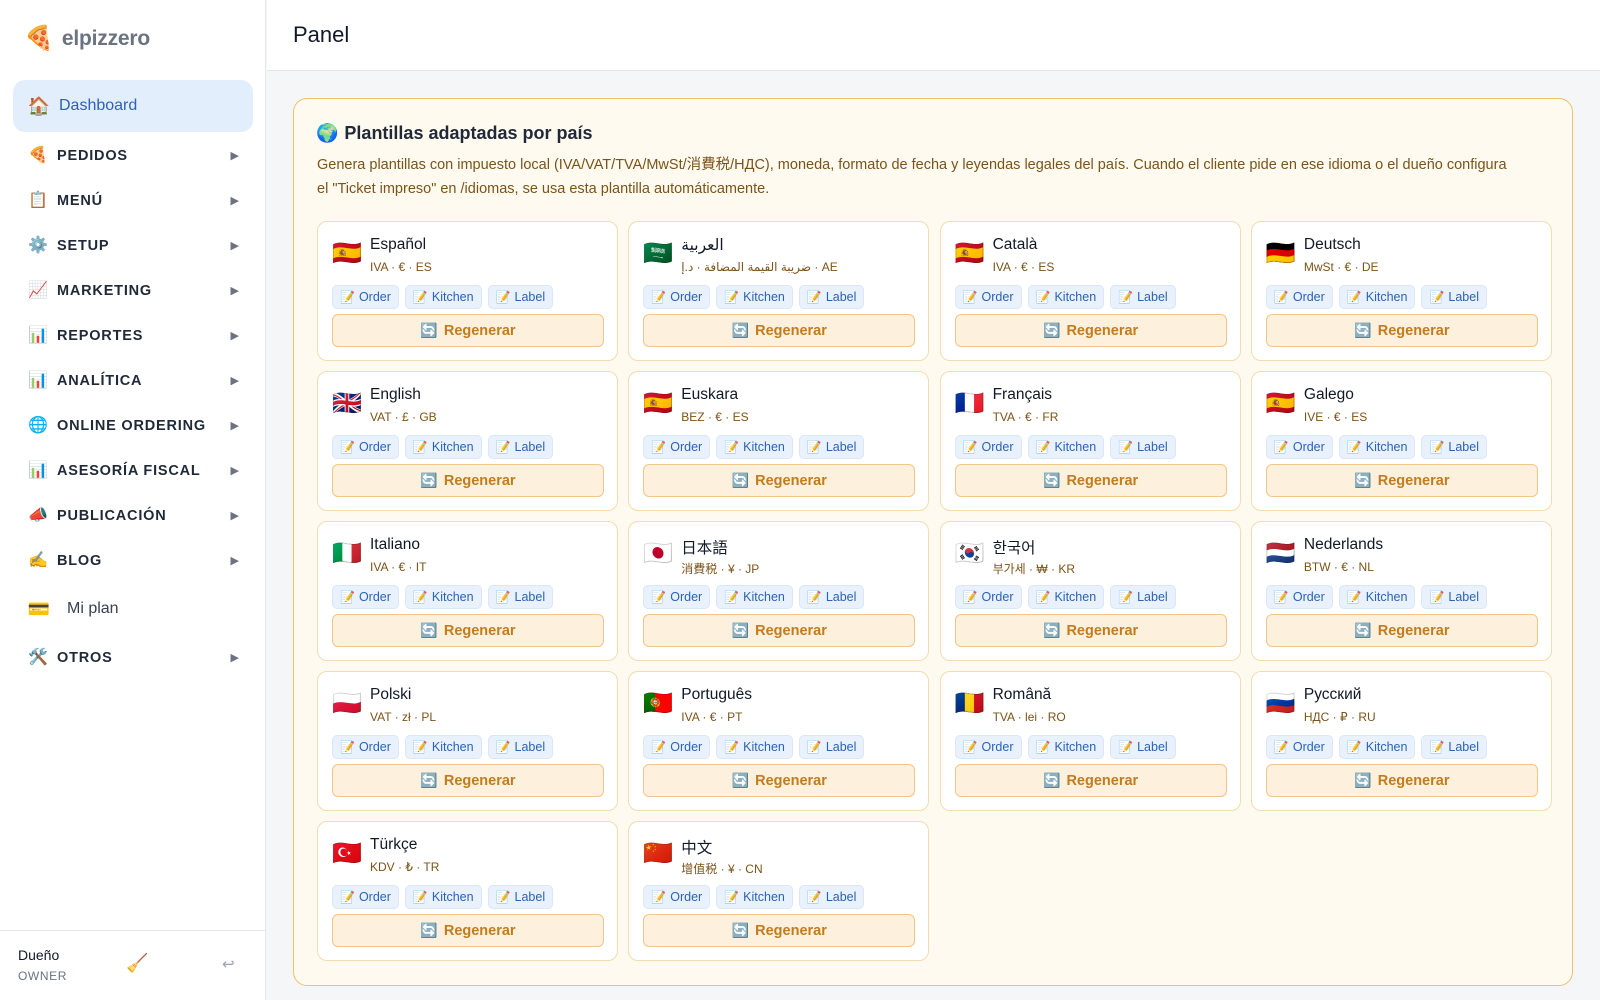 Image resolution: width=1600 pixels, height=1000 pixels. What do you see at coordinates (228, 964) in the screenshot?
I see `logout-icon: ↩` at bounding box center [228, 964].